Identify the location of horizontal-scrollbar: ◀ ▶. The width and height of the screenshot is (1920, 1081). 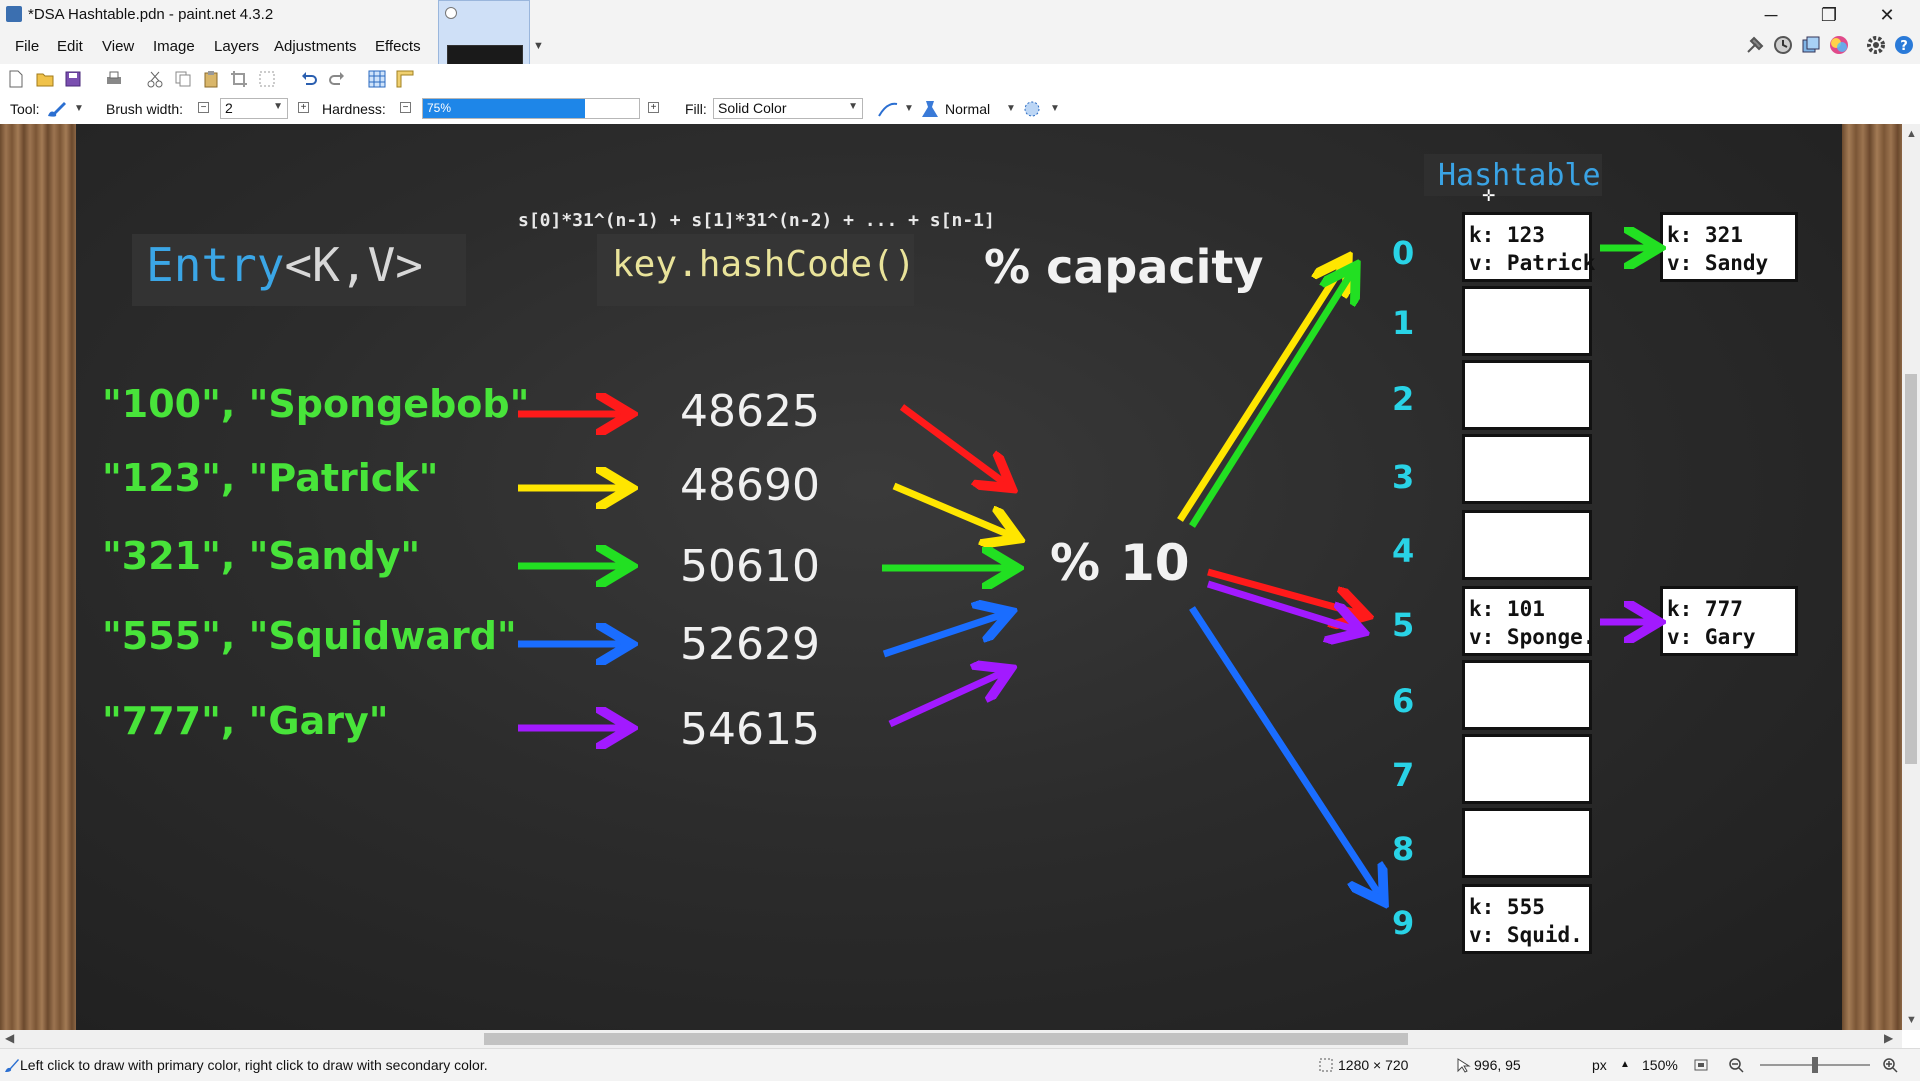
(951, 1039).